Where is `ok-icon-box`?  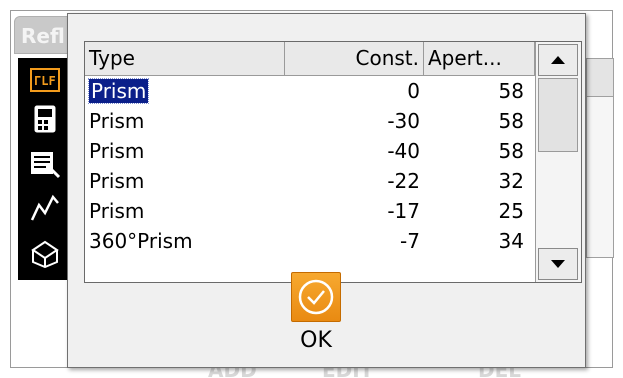 ok-icon-box is located at coordinates (316, 297).